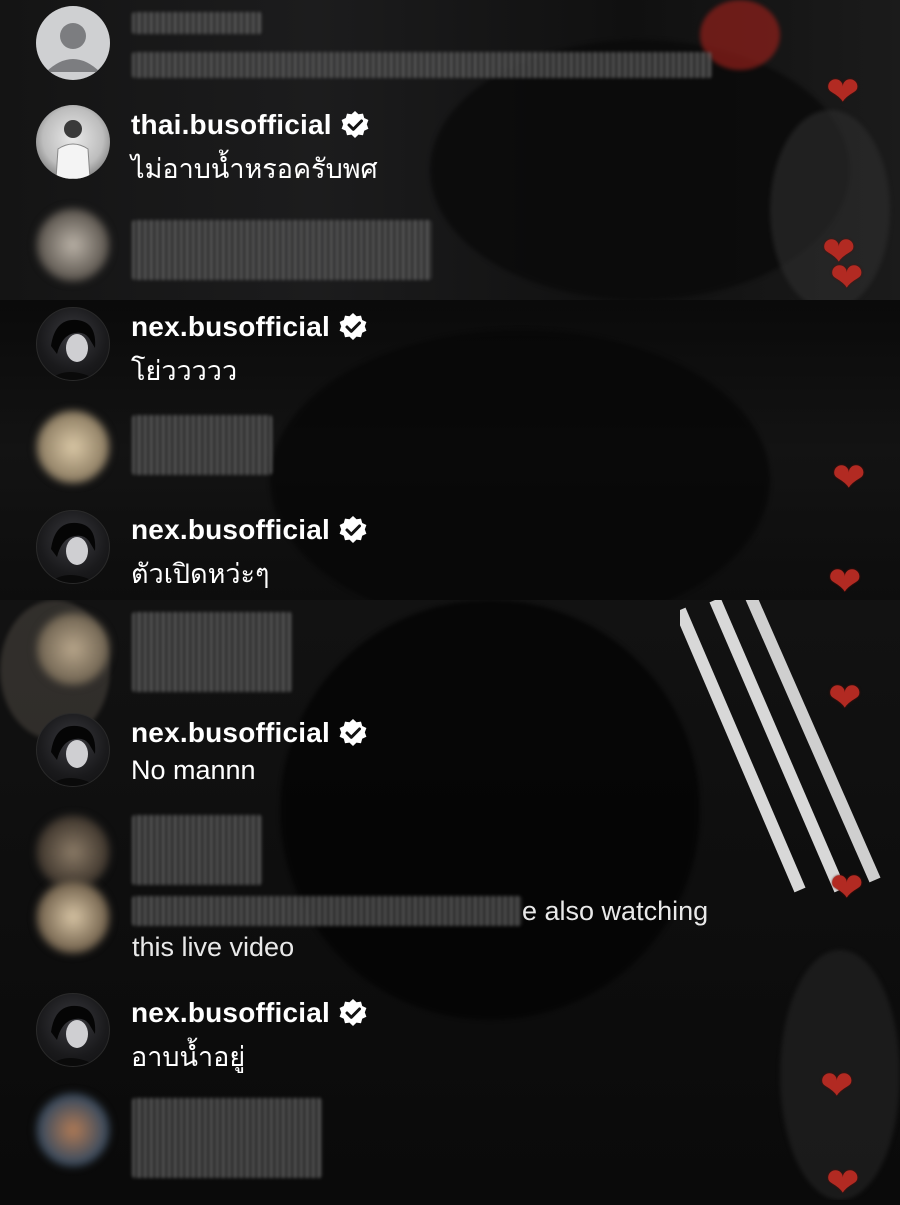 This screenshot has height=1205, width=900. Describe the element at coordinates (780, 746) in the screenshot. I see `jacket-stripes` at that location.